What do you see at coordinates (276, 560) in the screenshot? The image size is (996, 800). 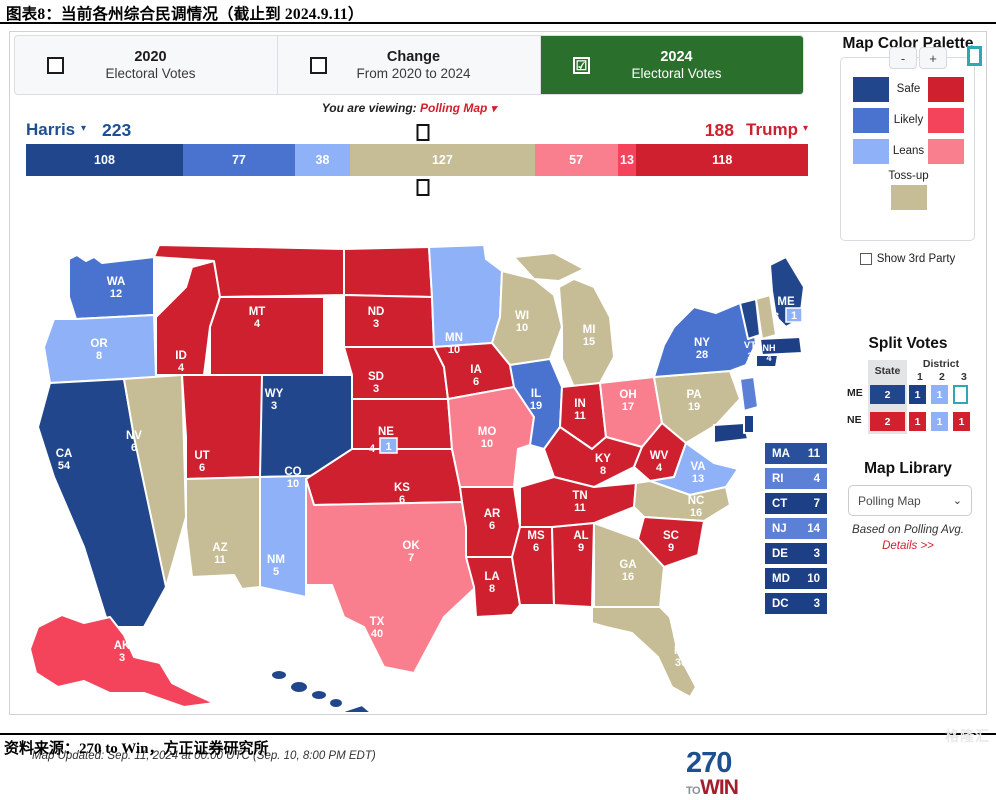 I see `svg-text: NM` at bounding box center [276, 560].